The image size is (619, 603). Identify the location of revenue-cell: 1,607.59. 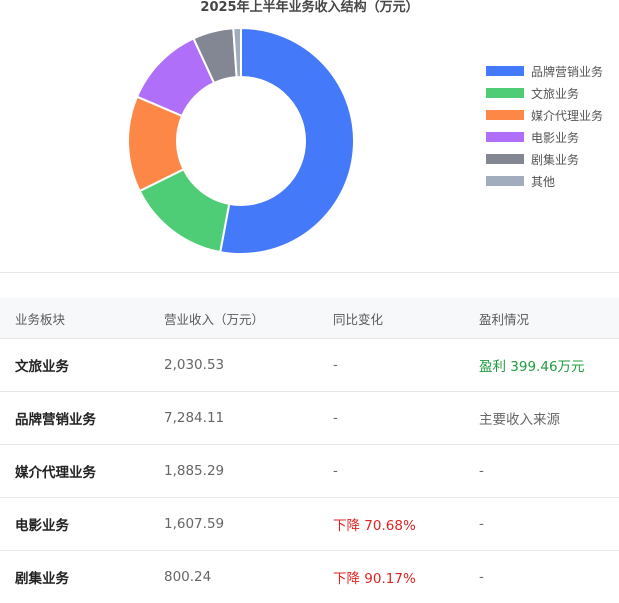
(233, 524).